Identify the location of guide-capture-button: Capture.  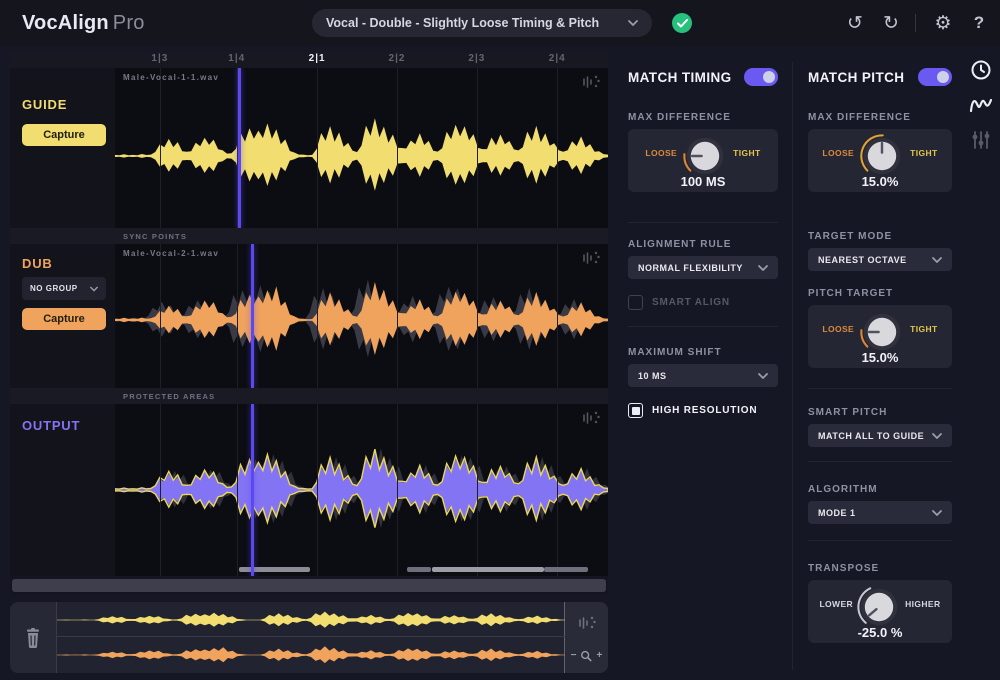
(64, 135).